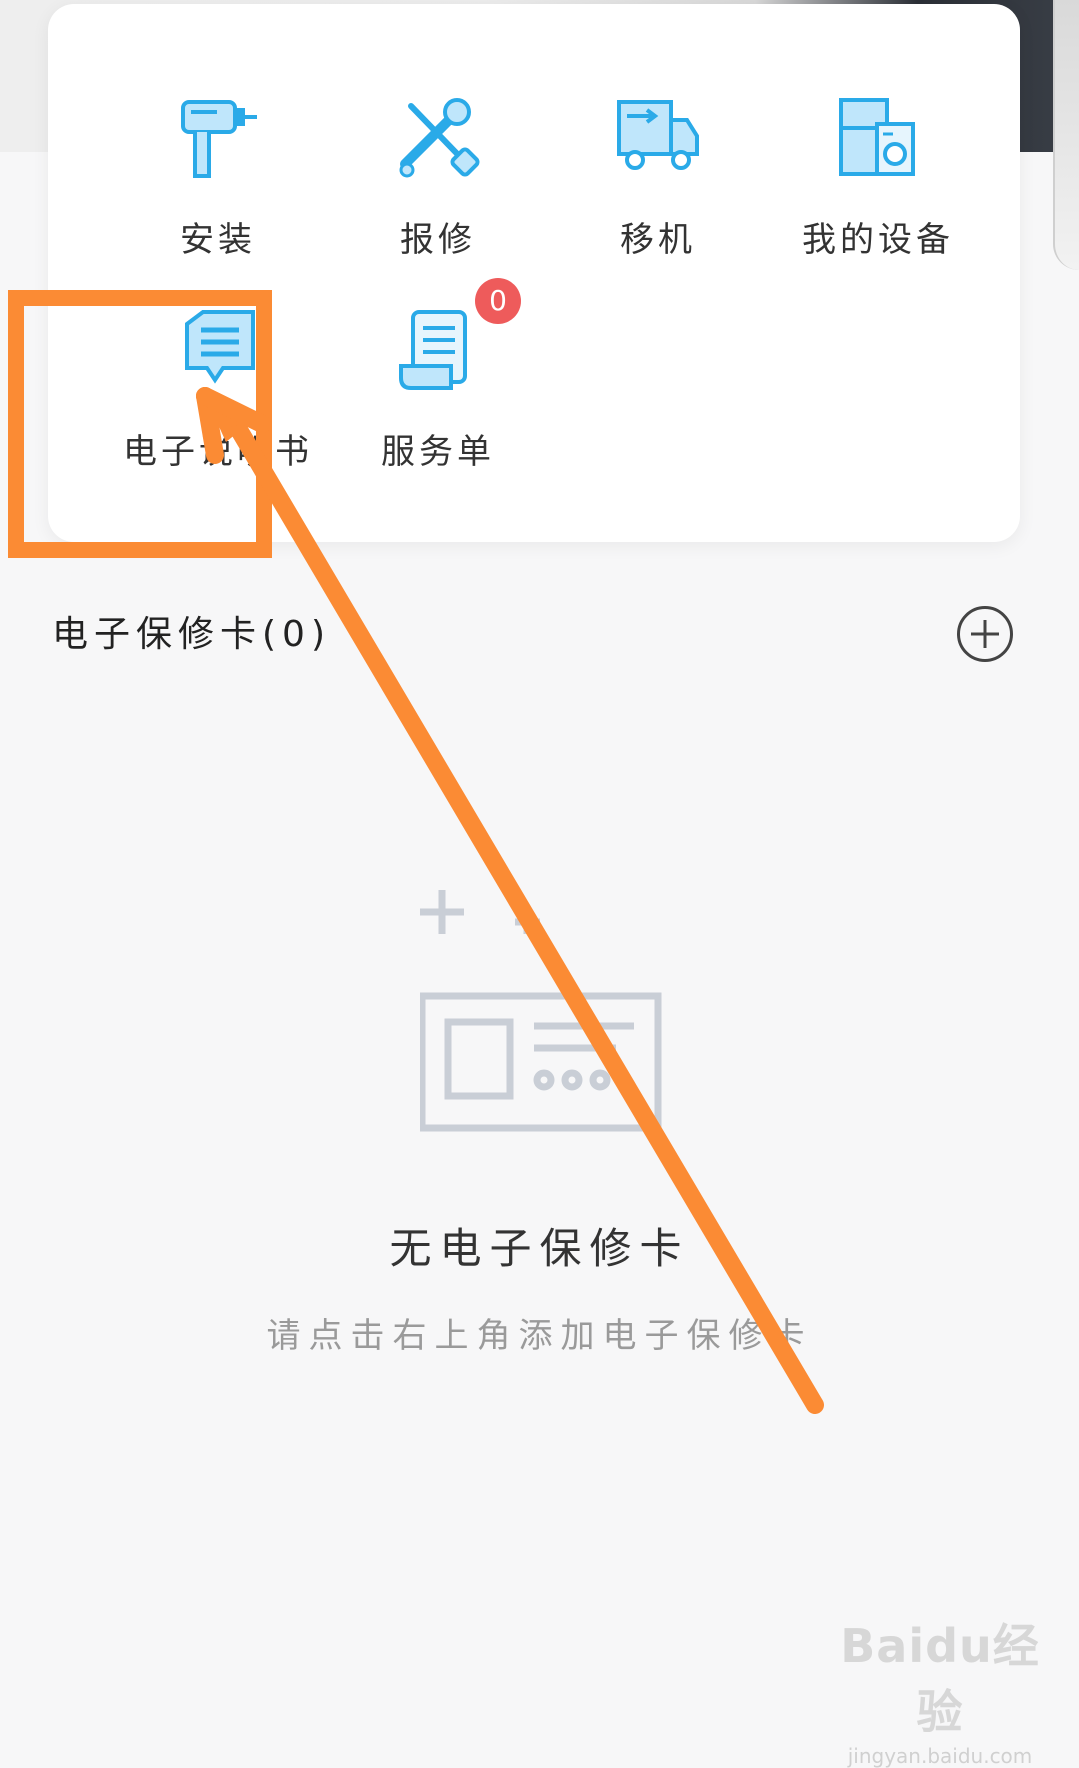 This screenshot has height=1768, width=1079. I want to click on watermark-url: jingyan.baidu.com, so click(940, 1756).